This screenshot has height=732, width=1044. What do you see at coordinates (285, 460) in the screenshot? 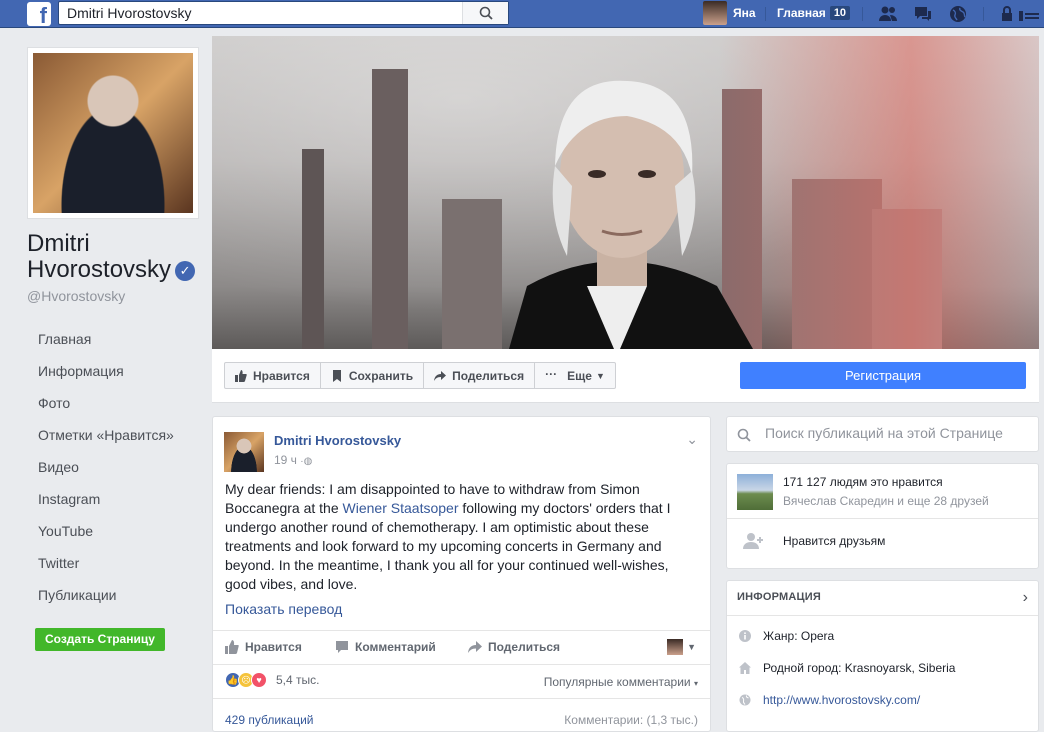
I see `post-time-text: 19 ч` at bounding box center [285, 460].